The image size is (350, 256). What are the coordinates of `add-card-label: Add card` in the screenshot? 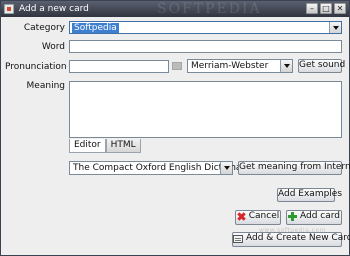 It's located at (319, 216).